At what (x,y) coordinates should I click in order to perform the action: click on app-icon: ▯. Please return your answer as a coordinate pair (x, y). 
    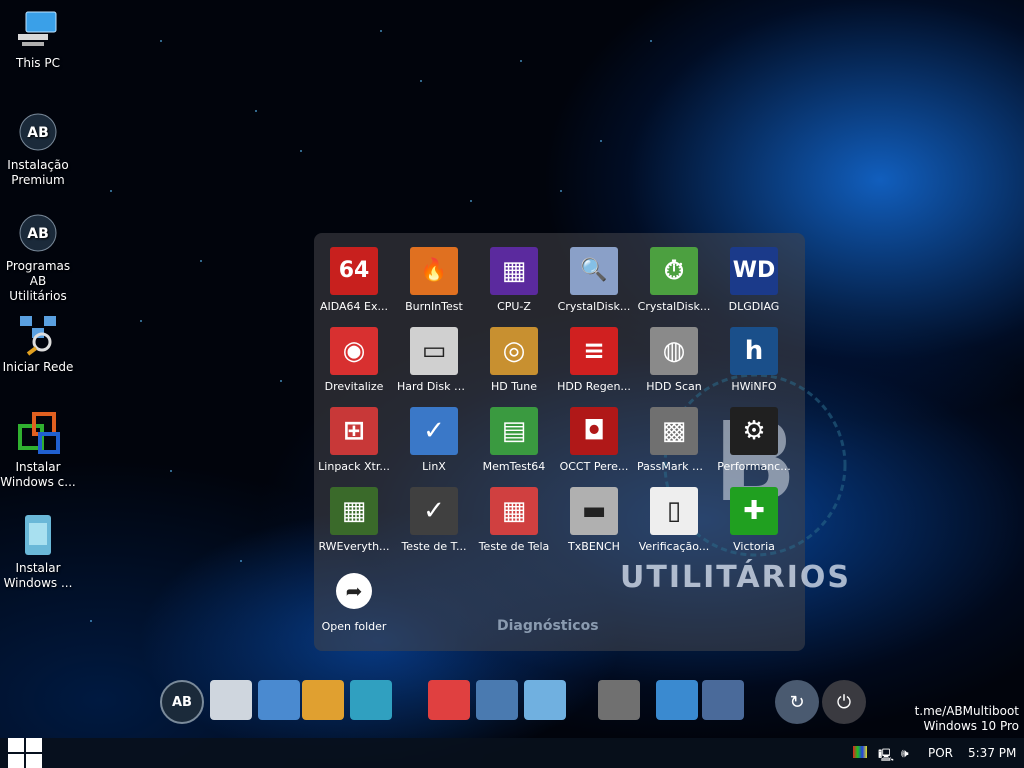
    Looking at the image, I should click on (674, 511).